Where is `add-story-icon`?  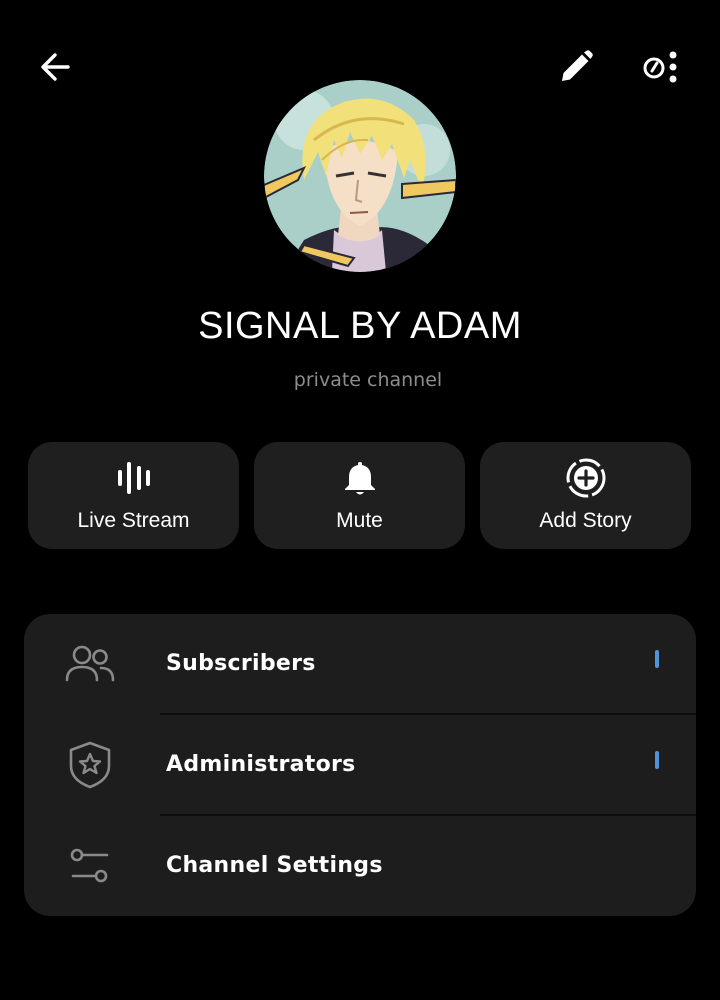 add-story-icon is located at coordinates (585, 478).